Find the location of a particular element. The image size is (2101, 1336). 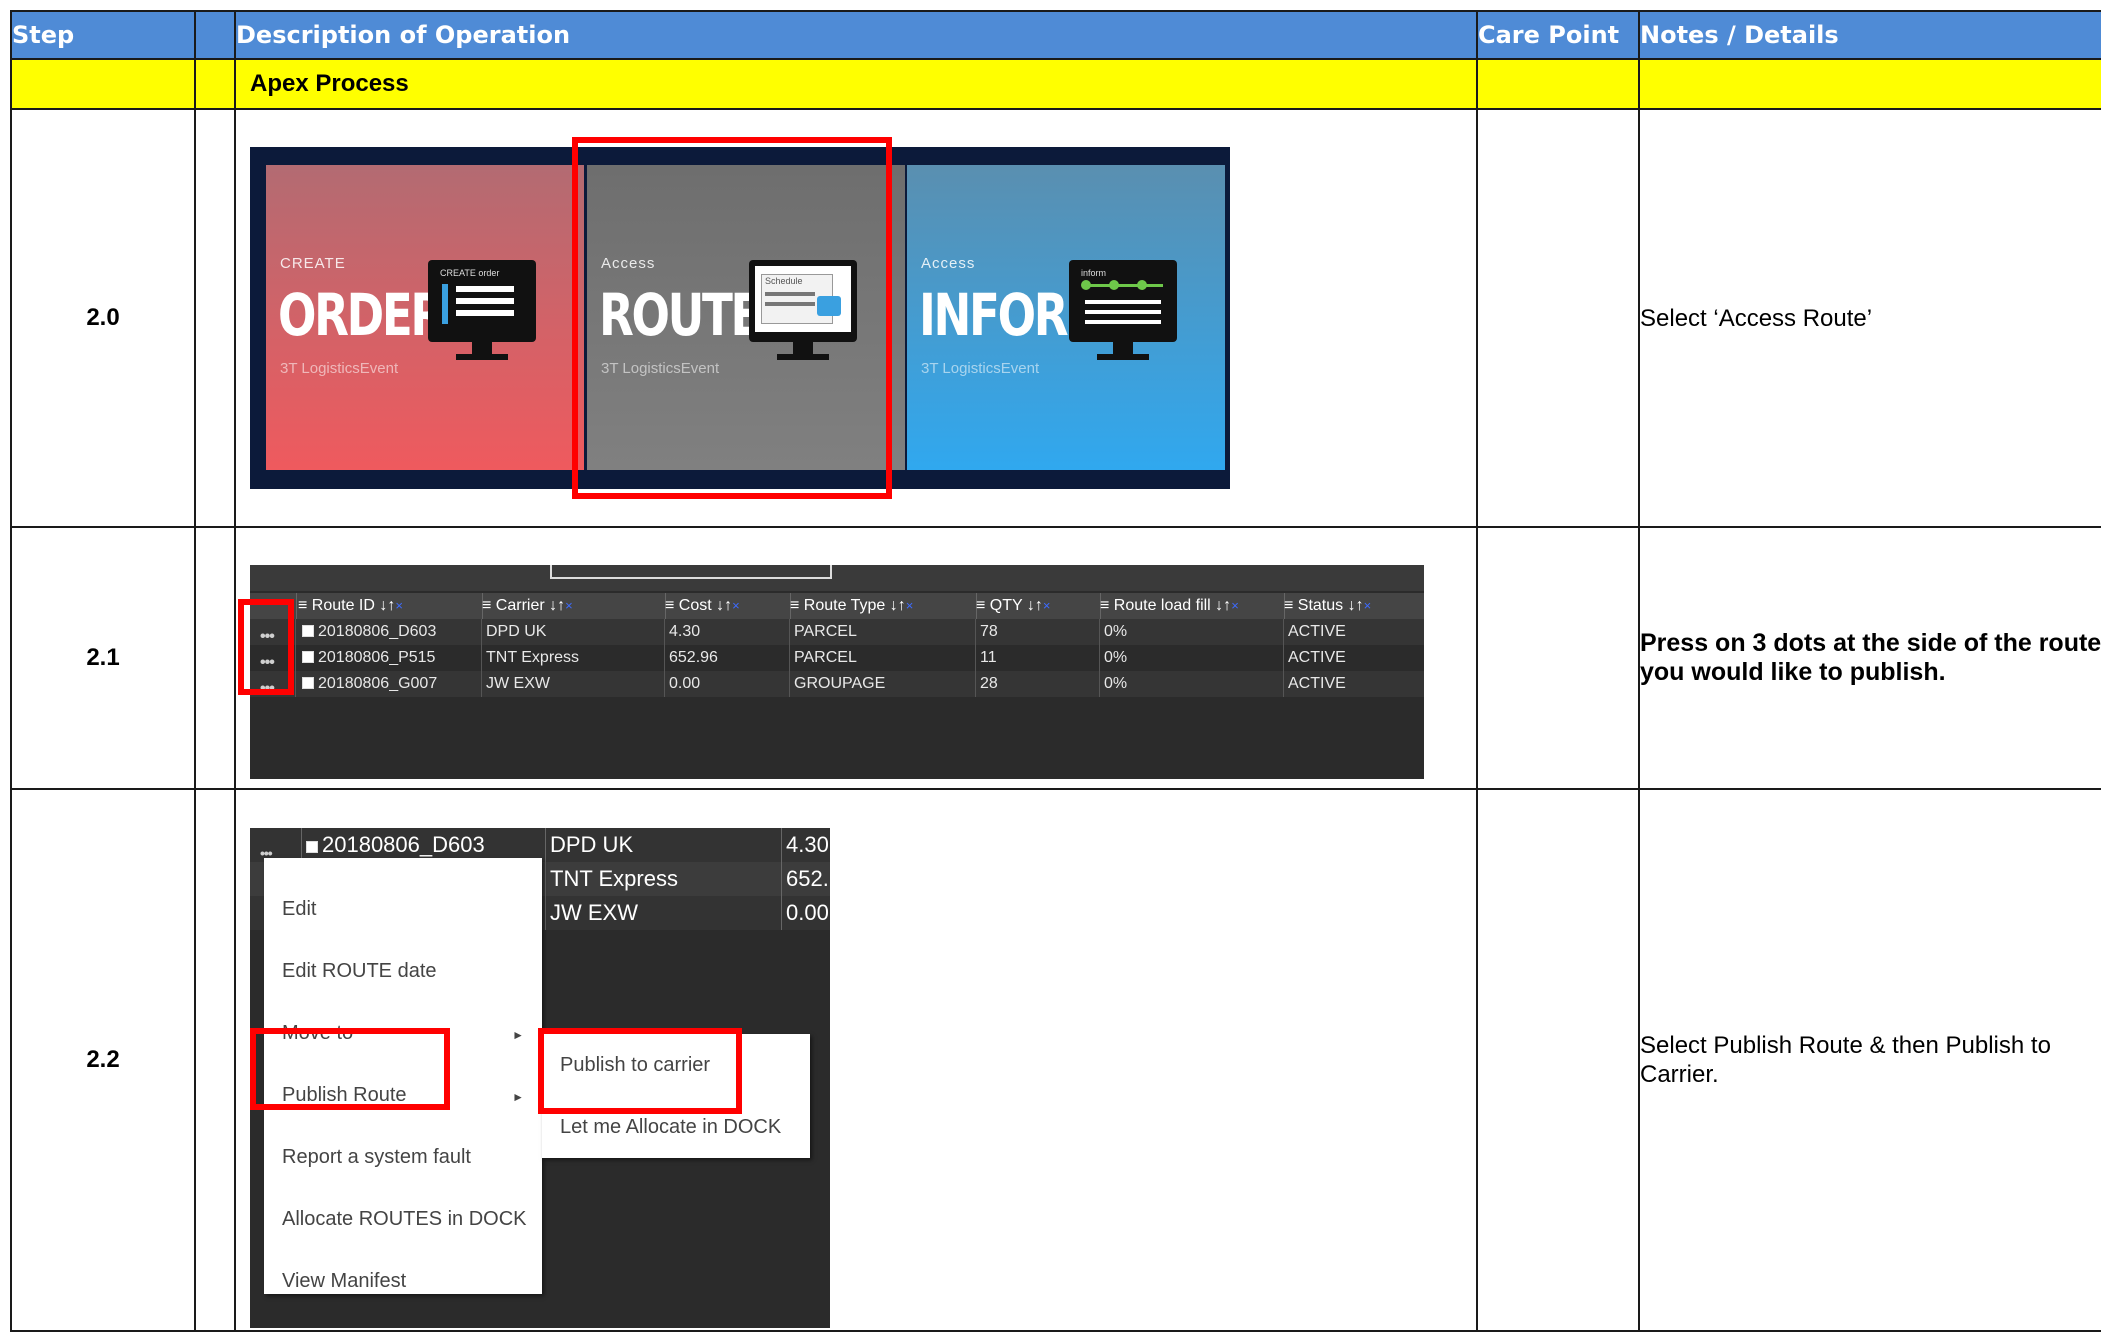

section-title: Apex Process is located at coordinates (856, 84).